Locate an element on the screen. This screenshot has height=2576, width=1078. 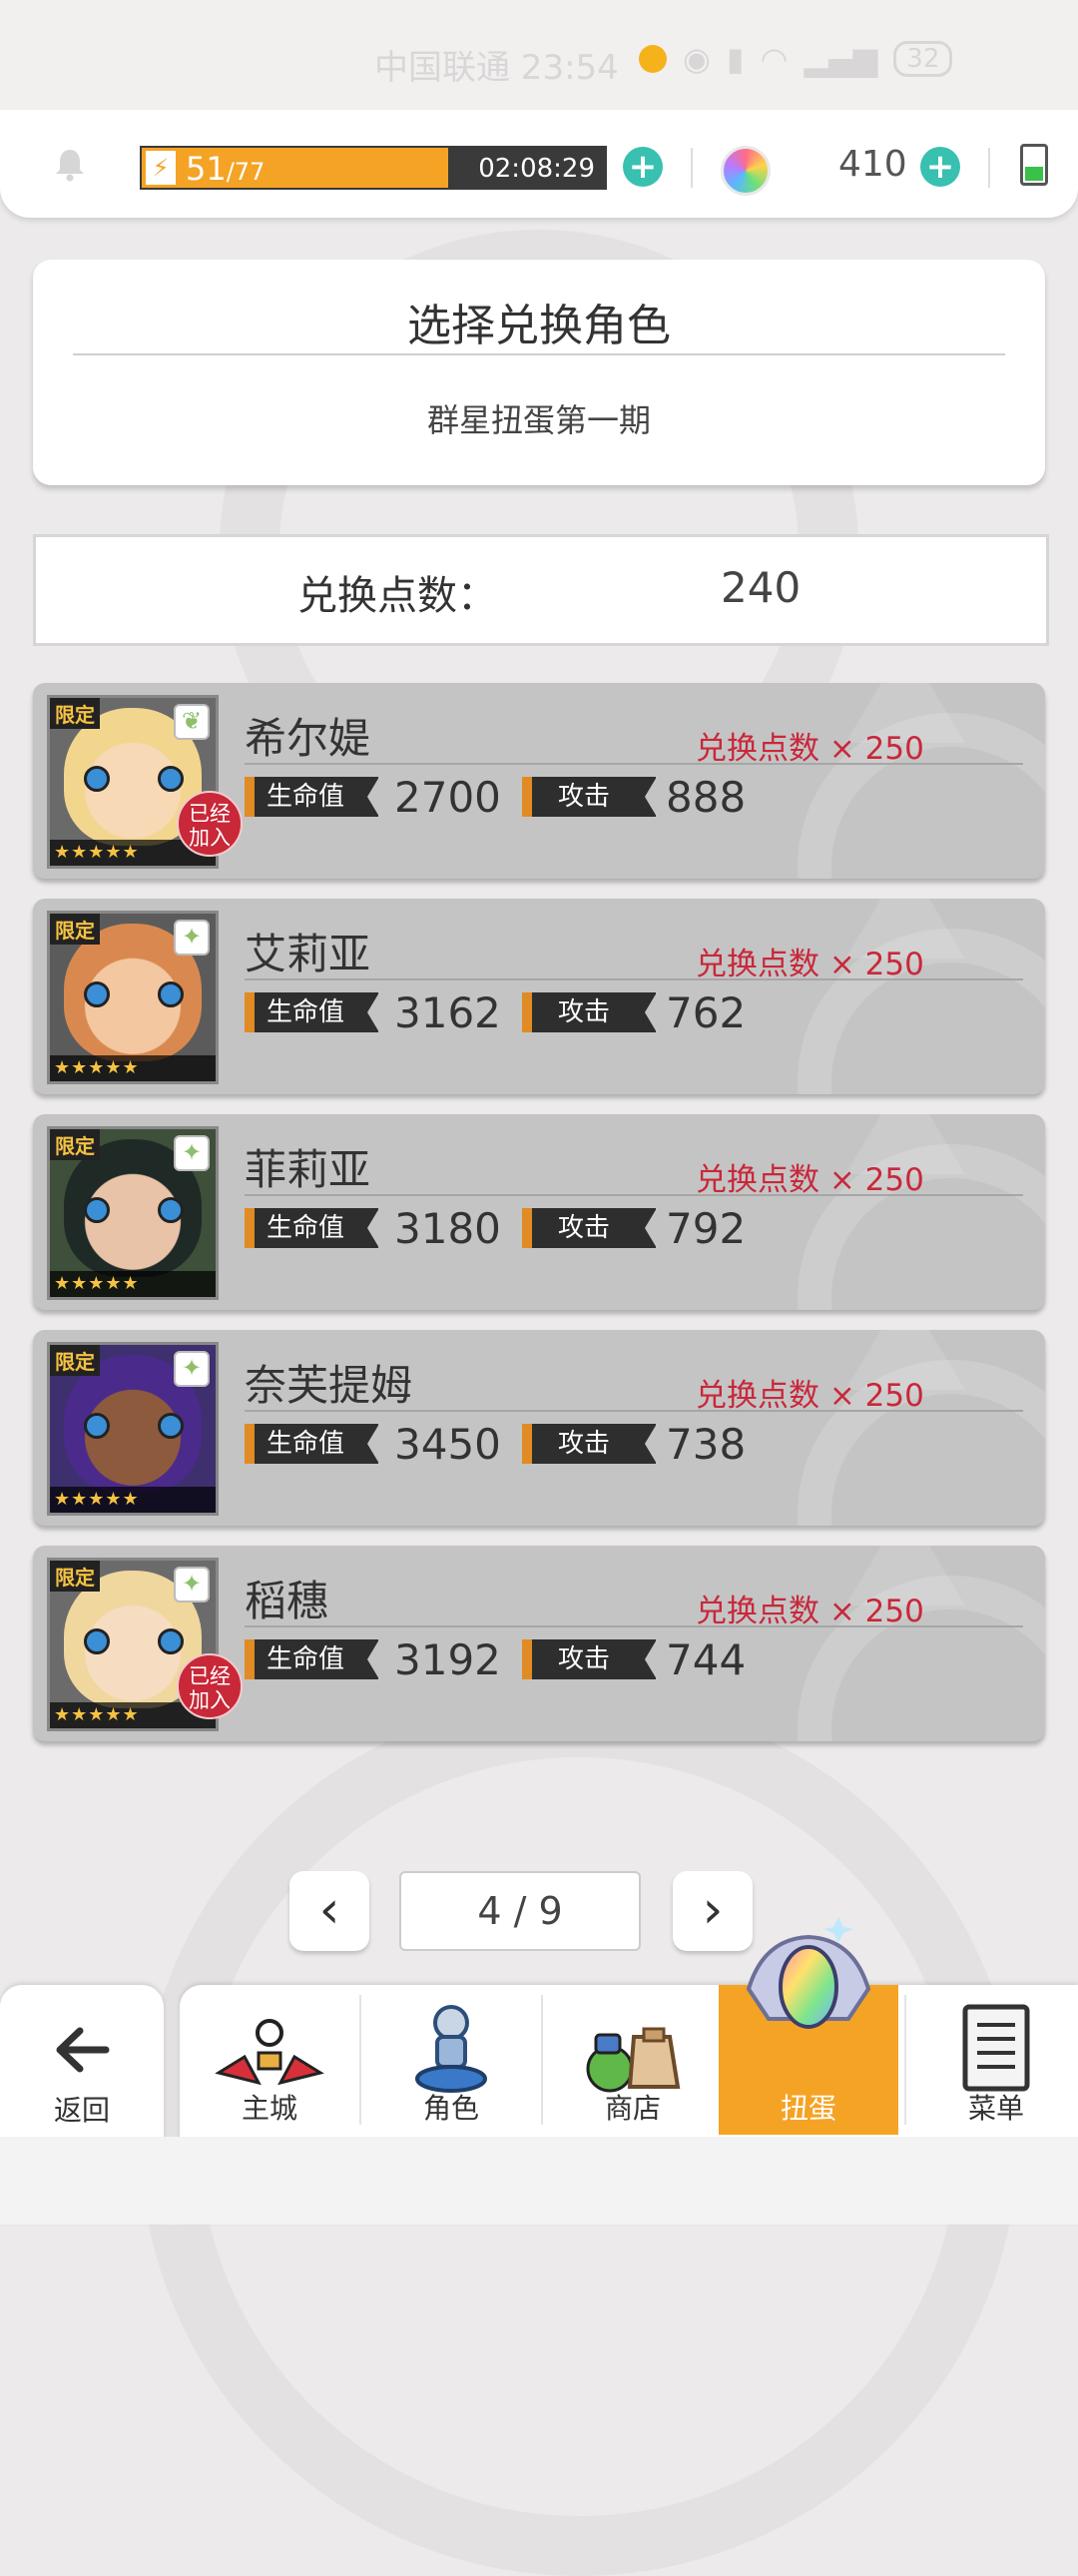
nav-gacha-label: 扭蛋 is located at coordinates (808, 2108).